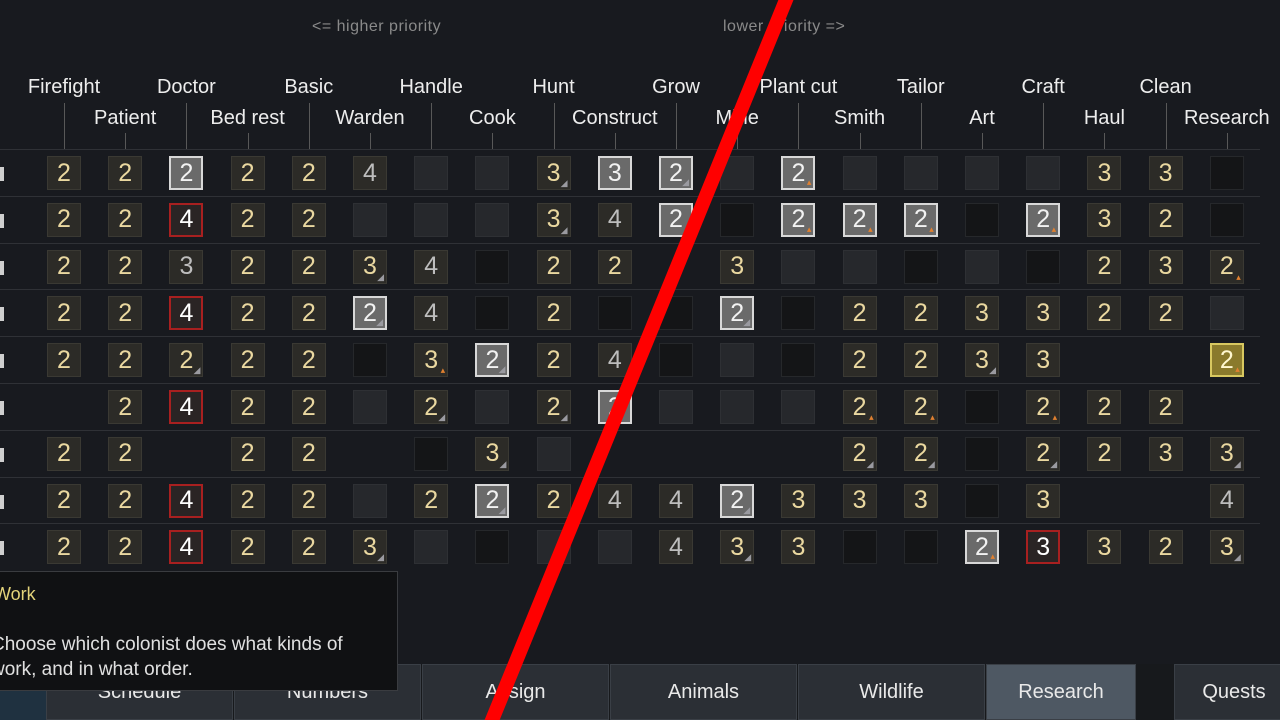 This screenshot has width=1280, height=720. I want to click on priority-cell-tailor: 2, so click(920, 313).